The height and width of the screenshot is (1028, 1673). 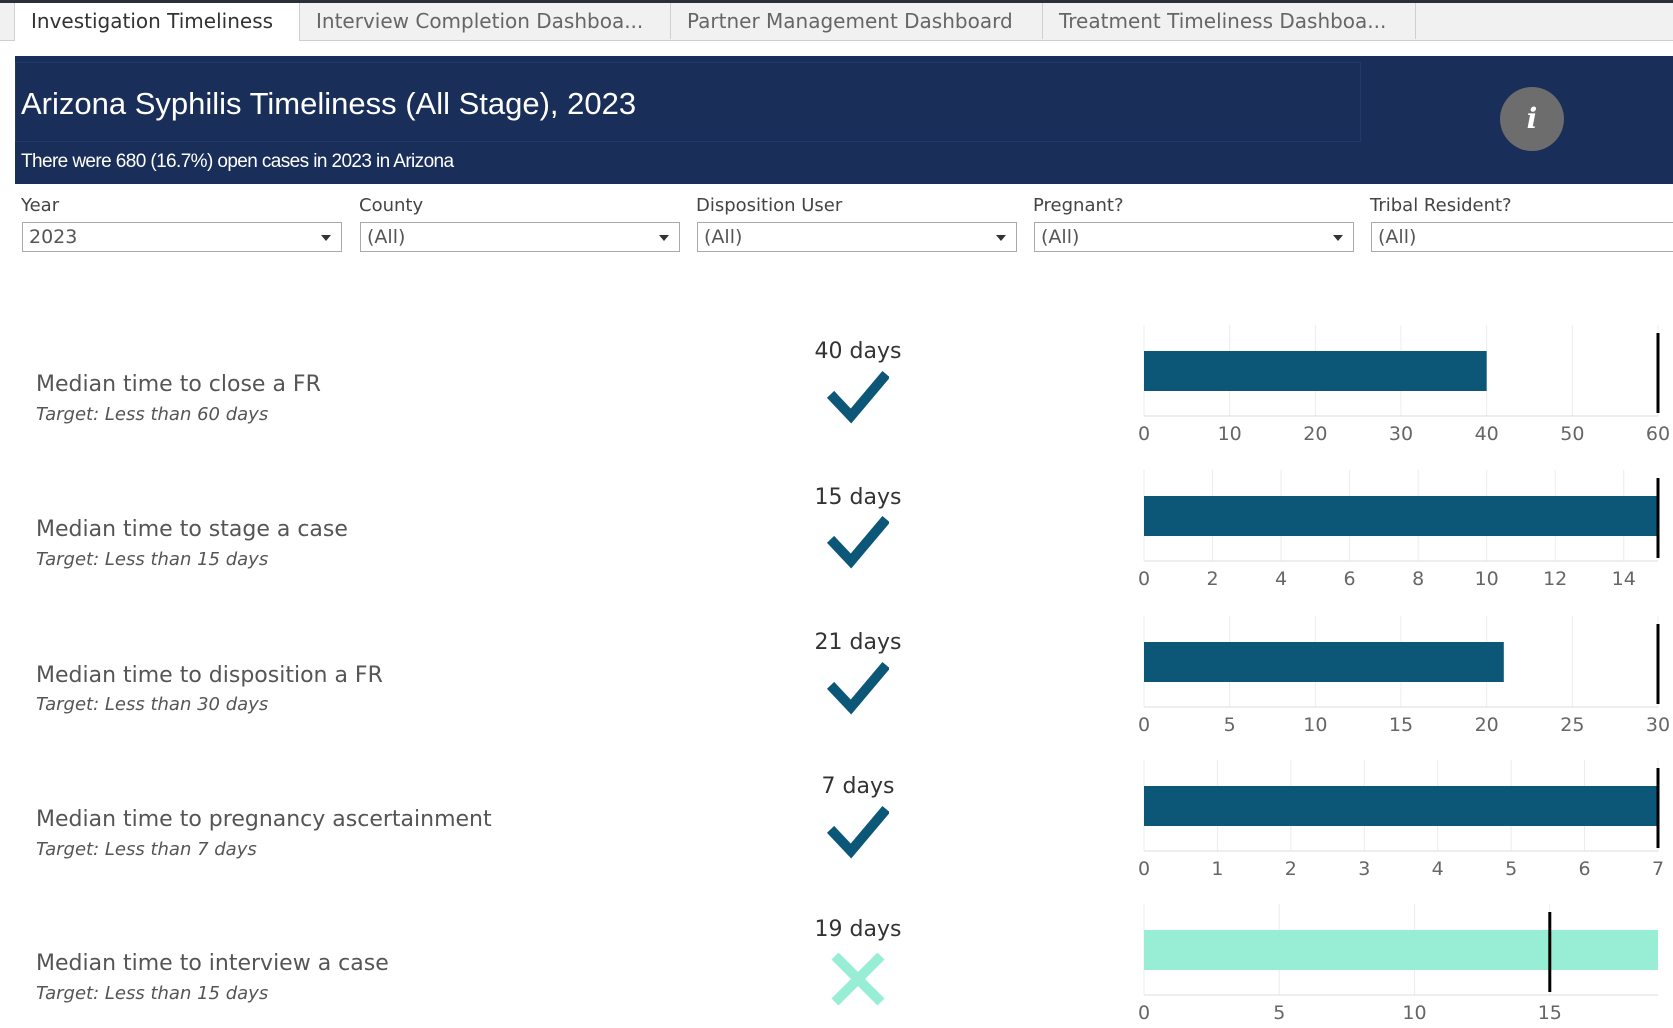 I want to click on metric-label: Median time to interview a case, so click(x=212, y=963).